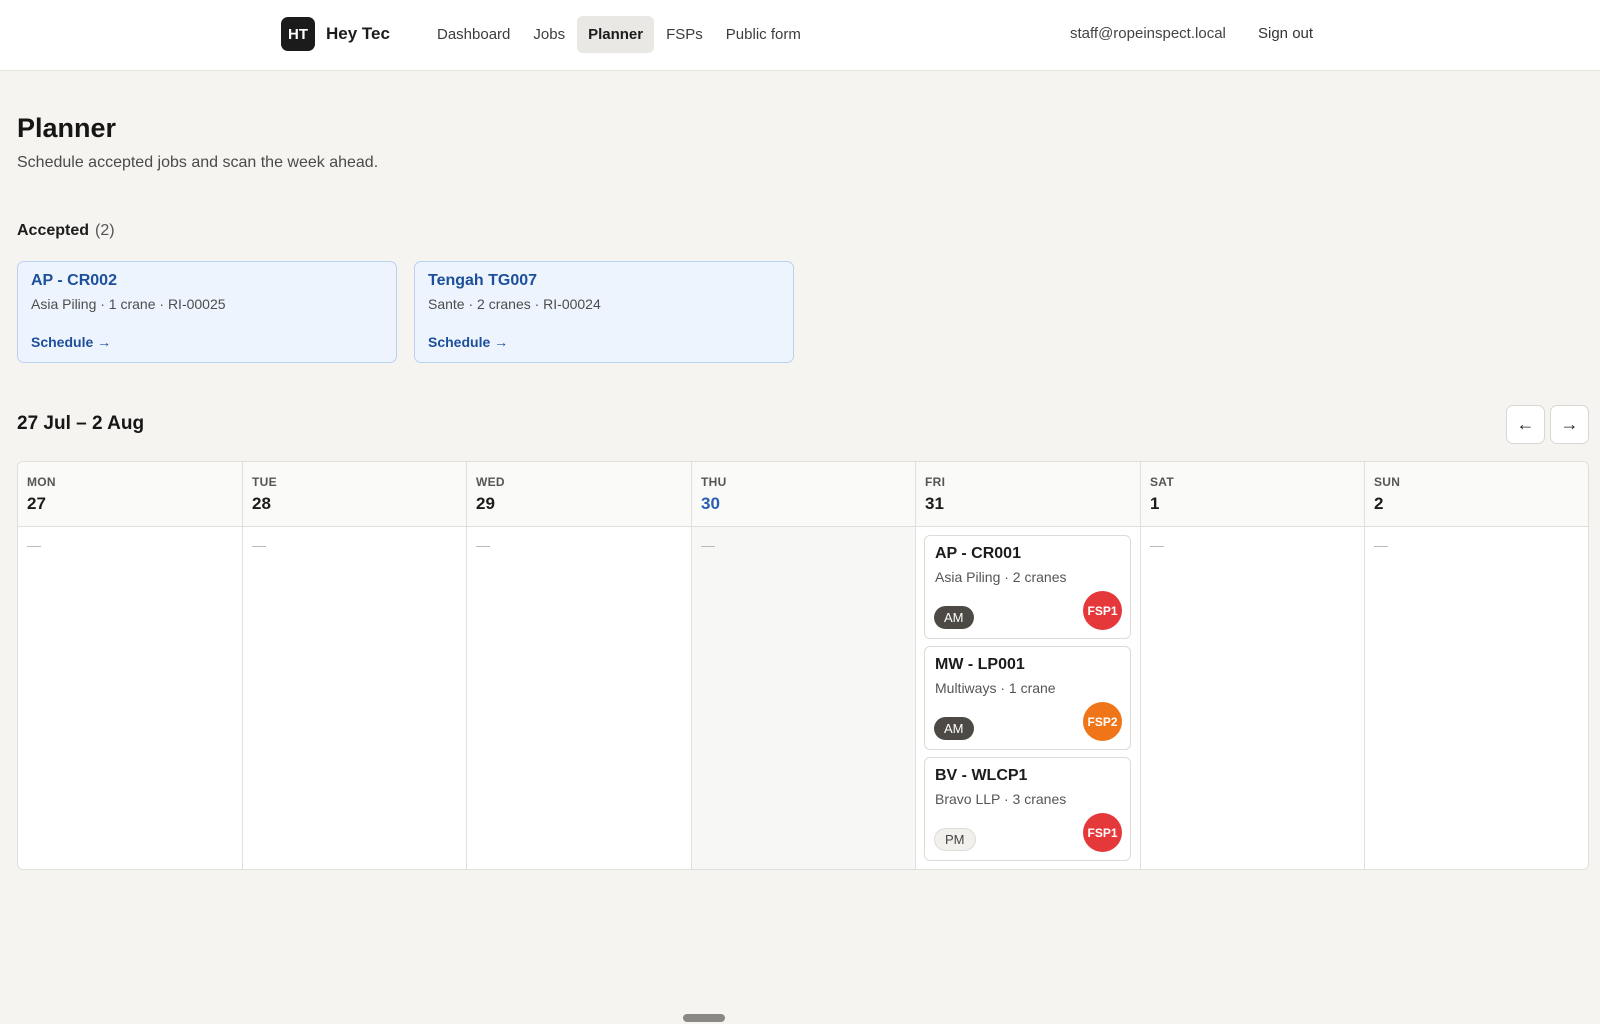 The image size is (1600, 1024). I want to click on day-name: SUN, so click(1387, 482).